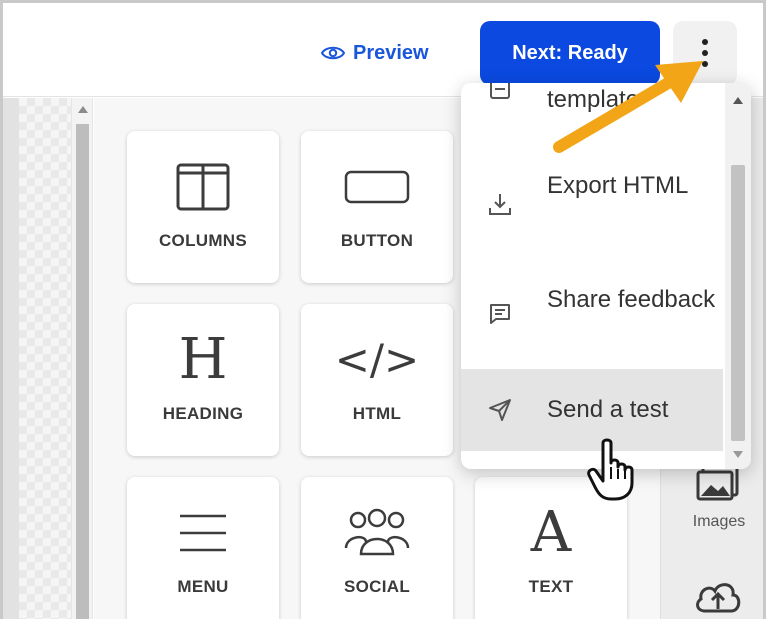 The height and width of the screenshot is (619, 766). Describe the element at coordinates (592, 315) in the screenshot. I see `menu-item-share-feedback: Share feedback` at that location.